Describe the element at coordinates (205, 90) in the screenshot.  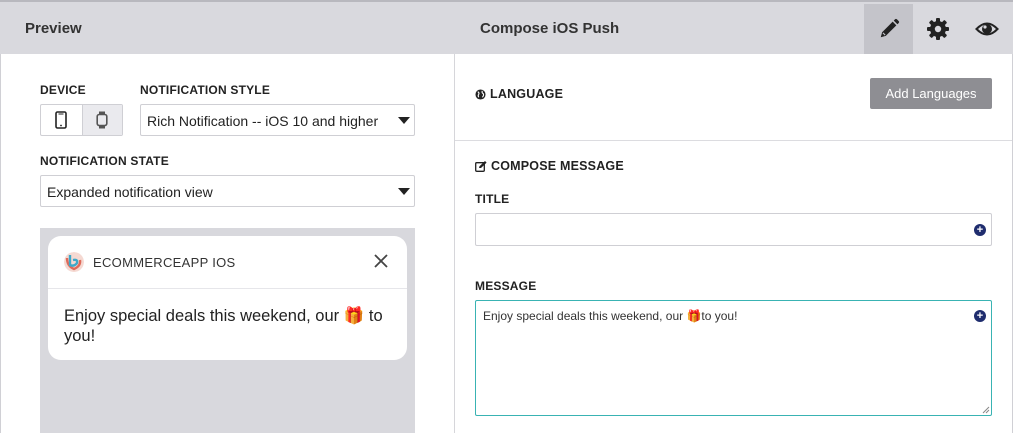
I see `notification-style-label: NOTIFICATION STYLE` at that location.